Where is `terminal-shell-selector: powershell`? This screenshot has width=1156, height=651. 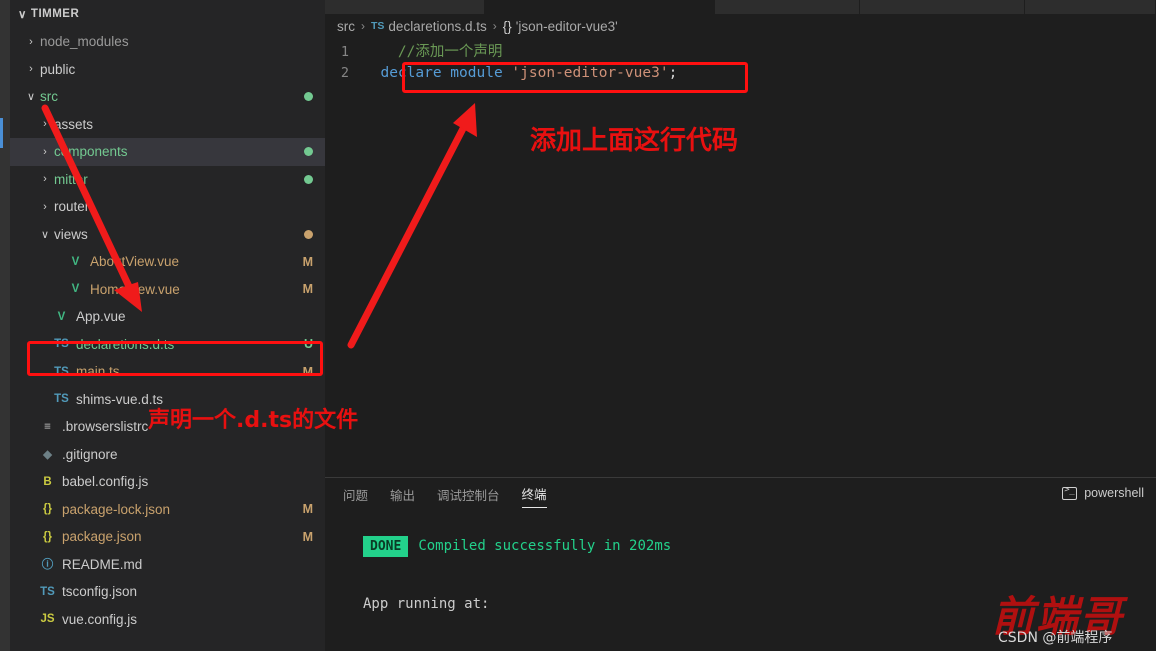
terminal-shell-selector: powershell is located at coordinates (1103, 492).